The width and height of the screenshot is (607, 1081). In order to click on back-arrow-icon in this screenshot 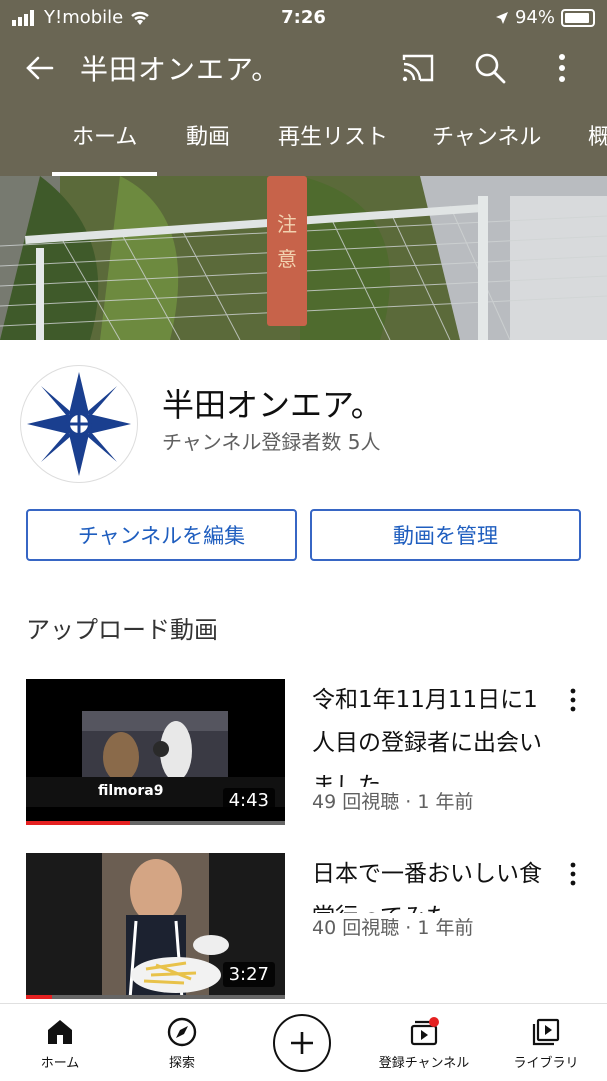, I will do `click(40, 68)`.